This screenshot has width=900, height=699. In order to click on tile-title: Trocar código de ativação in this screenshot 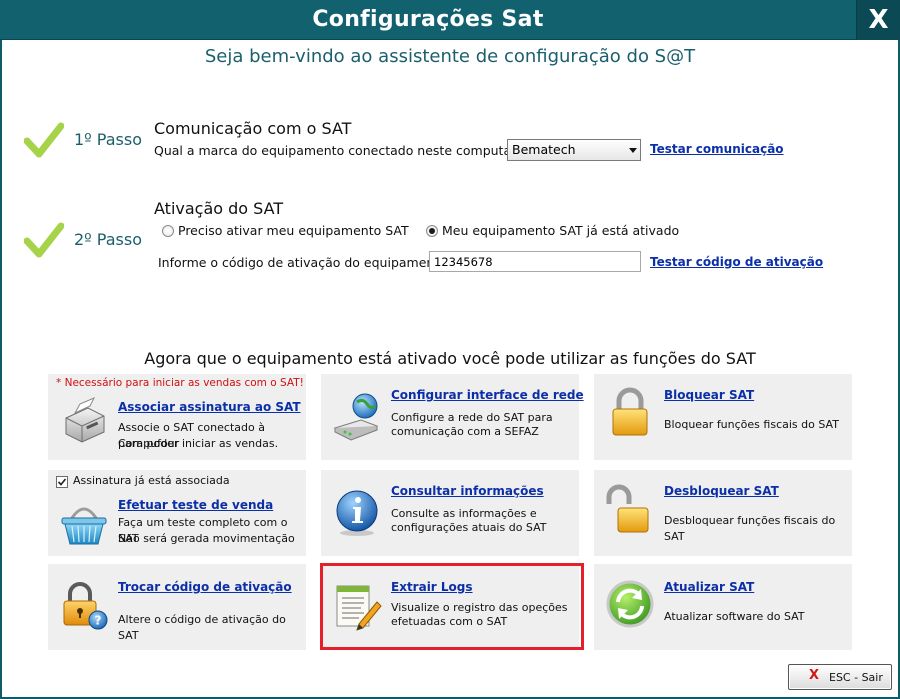, I will do `click(205, 587)`.